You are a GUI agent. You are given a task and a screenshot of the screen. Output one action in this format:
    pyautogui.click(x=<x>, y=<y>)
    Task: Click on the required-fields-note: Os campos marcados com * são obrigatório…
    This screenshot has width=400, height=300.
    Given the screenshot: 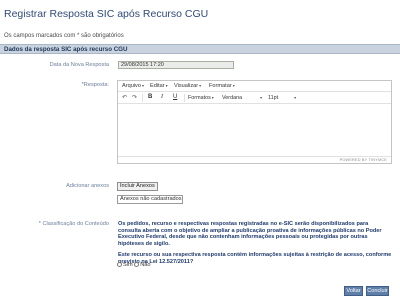 What is the action you would take?
    pyautogui.click(x=64, y=36)
    